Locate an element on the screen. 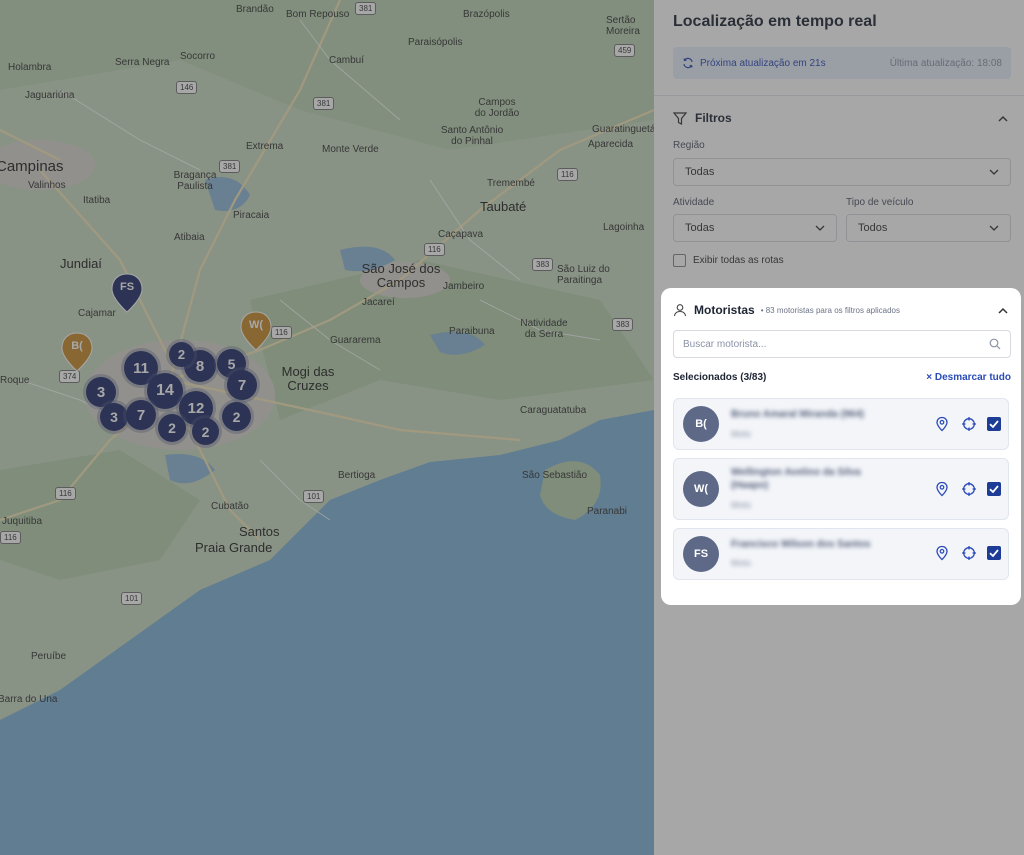 The image size is (1024, 855). map-label: Santo Antônio do Pinhal is located at coordinates (472, 136).